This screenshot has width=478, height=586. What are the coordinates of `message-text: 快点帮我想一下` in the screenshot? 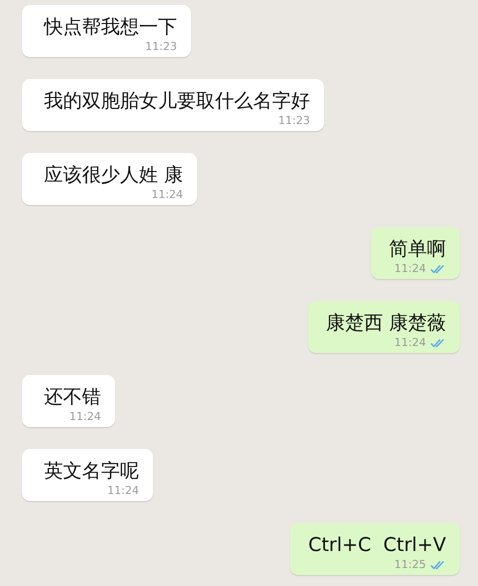 It's located at (110, 27).